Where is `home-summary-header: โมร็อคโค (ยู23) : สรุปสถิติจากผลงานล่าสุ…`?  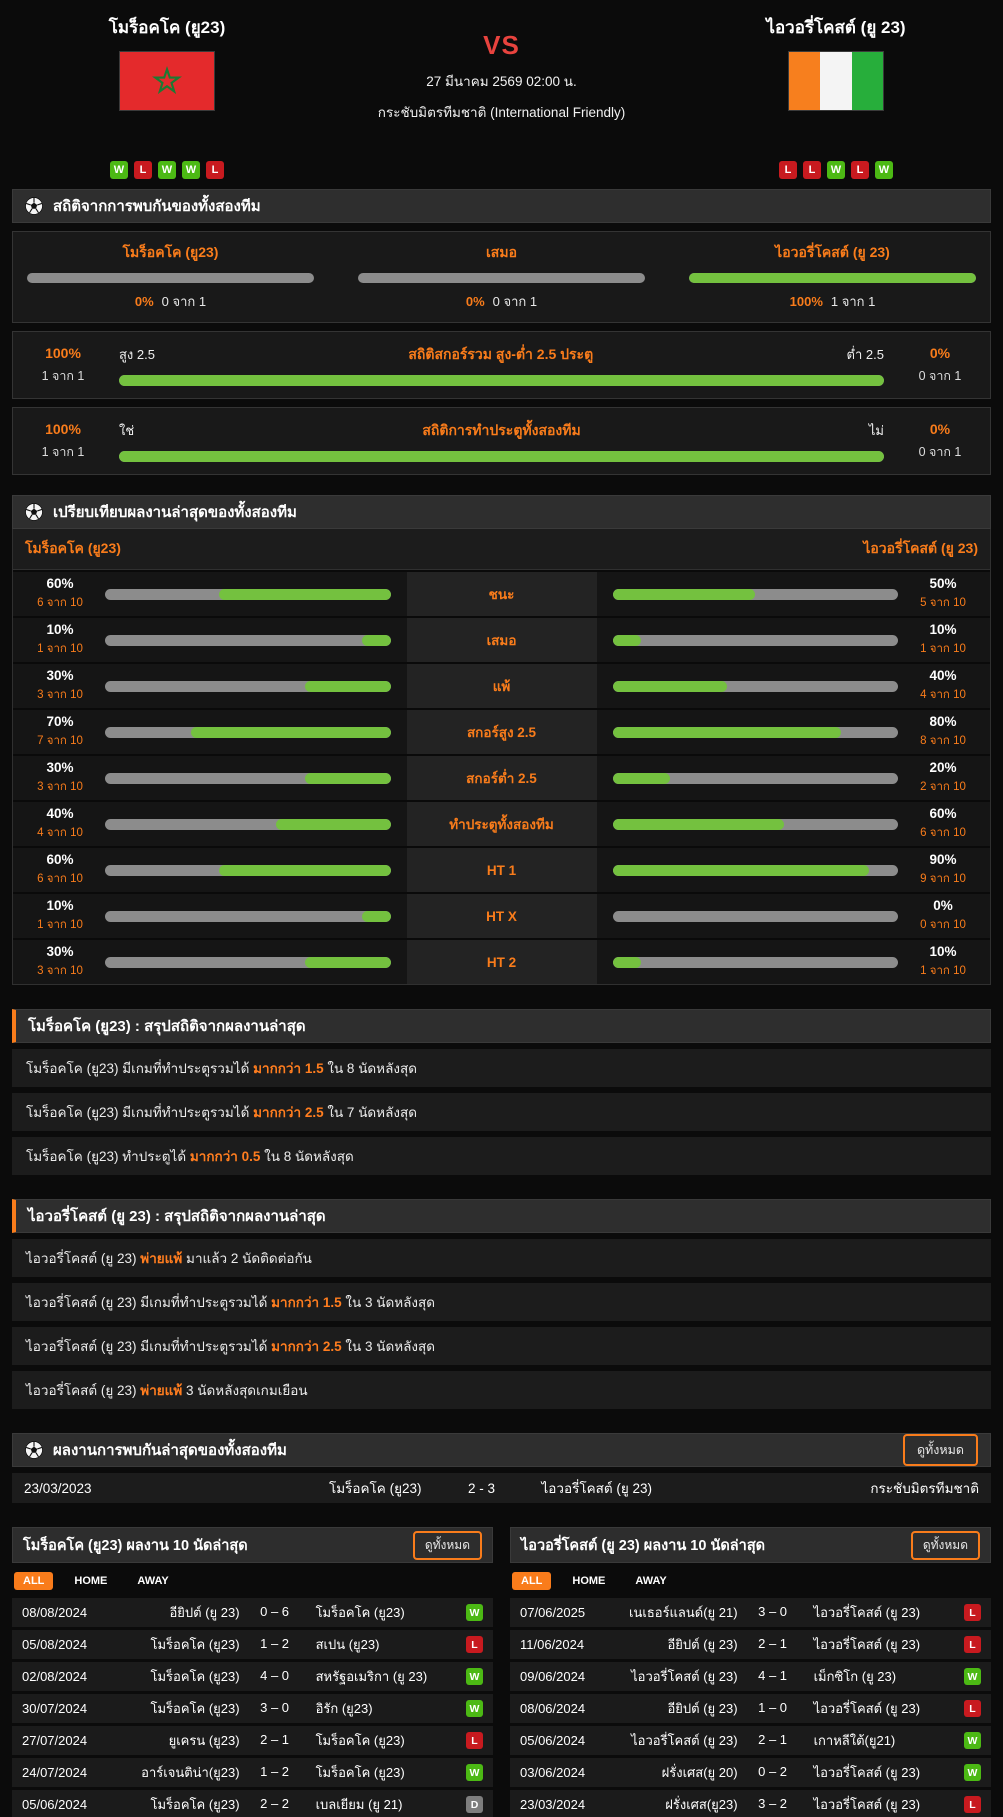 home-summary-header: โมร็อคโค (ยู23) : สรุปสถิติจากผลงานล่าสุ… is located at coordinates (501, 1026).